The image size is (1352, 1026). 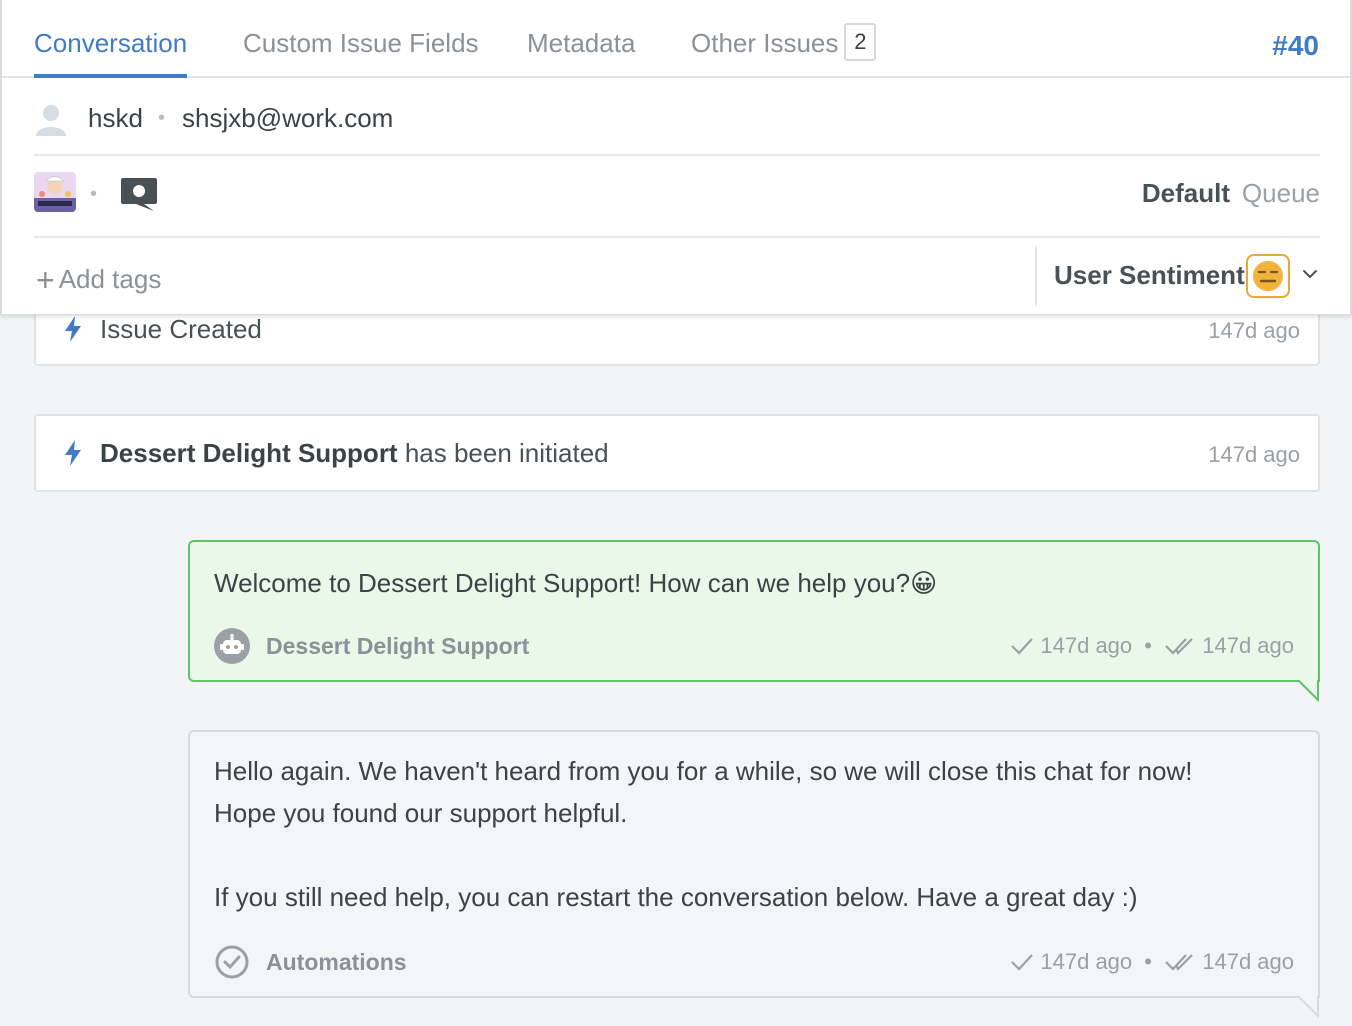 I want to click on tab-label: Other Issues, so click(x=765, y=43).